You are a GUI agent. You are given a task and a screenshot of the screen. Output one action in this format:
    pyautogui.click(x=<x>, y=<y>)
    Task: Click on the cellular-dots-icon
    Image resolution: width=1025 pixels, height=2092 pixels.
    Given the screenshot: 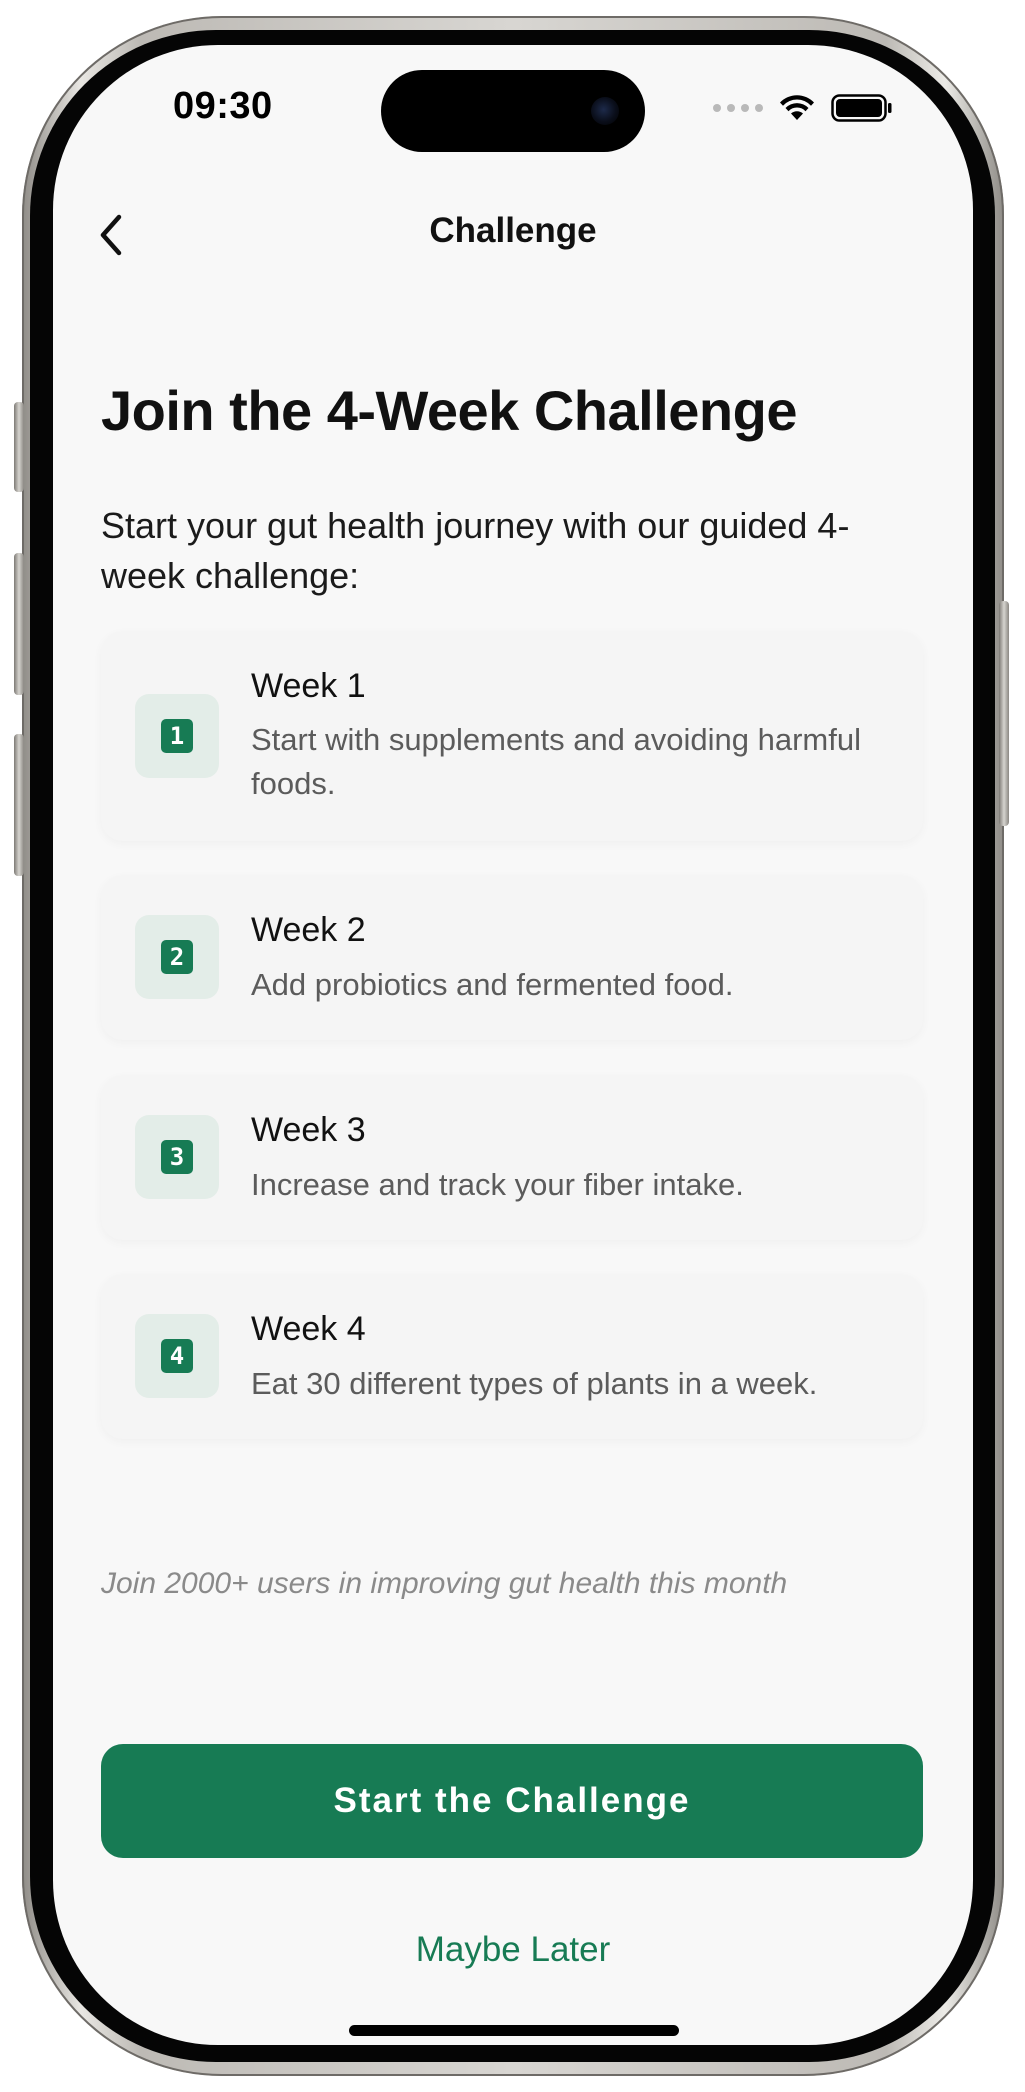 What is the action you would take?
    pyautogui.click(x=738, y=108)
    